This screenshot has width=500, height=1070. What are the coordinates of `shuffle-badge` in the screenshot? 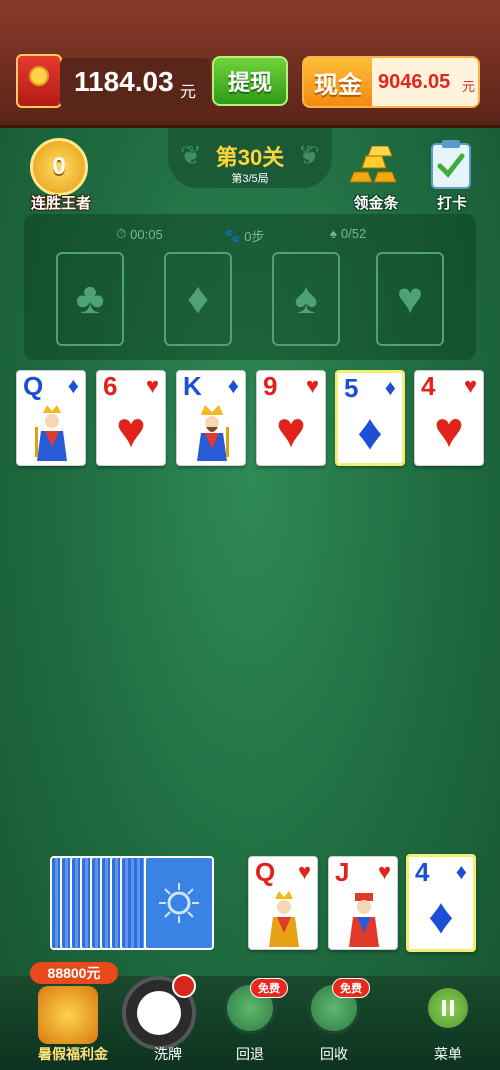 It's located at (184, 986).